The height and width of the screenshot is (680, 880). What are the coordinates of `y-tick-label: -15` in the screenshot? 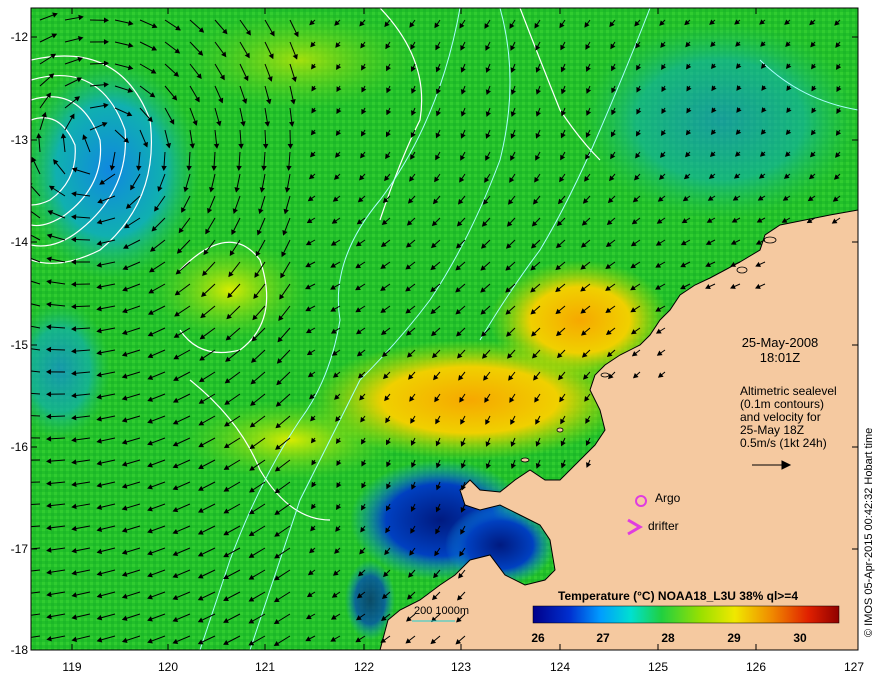 It's located at (19, 345).